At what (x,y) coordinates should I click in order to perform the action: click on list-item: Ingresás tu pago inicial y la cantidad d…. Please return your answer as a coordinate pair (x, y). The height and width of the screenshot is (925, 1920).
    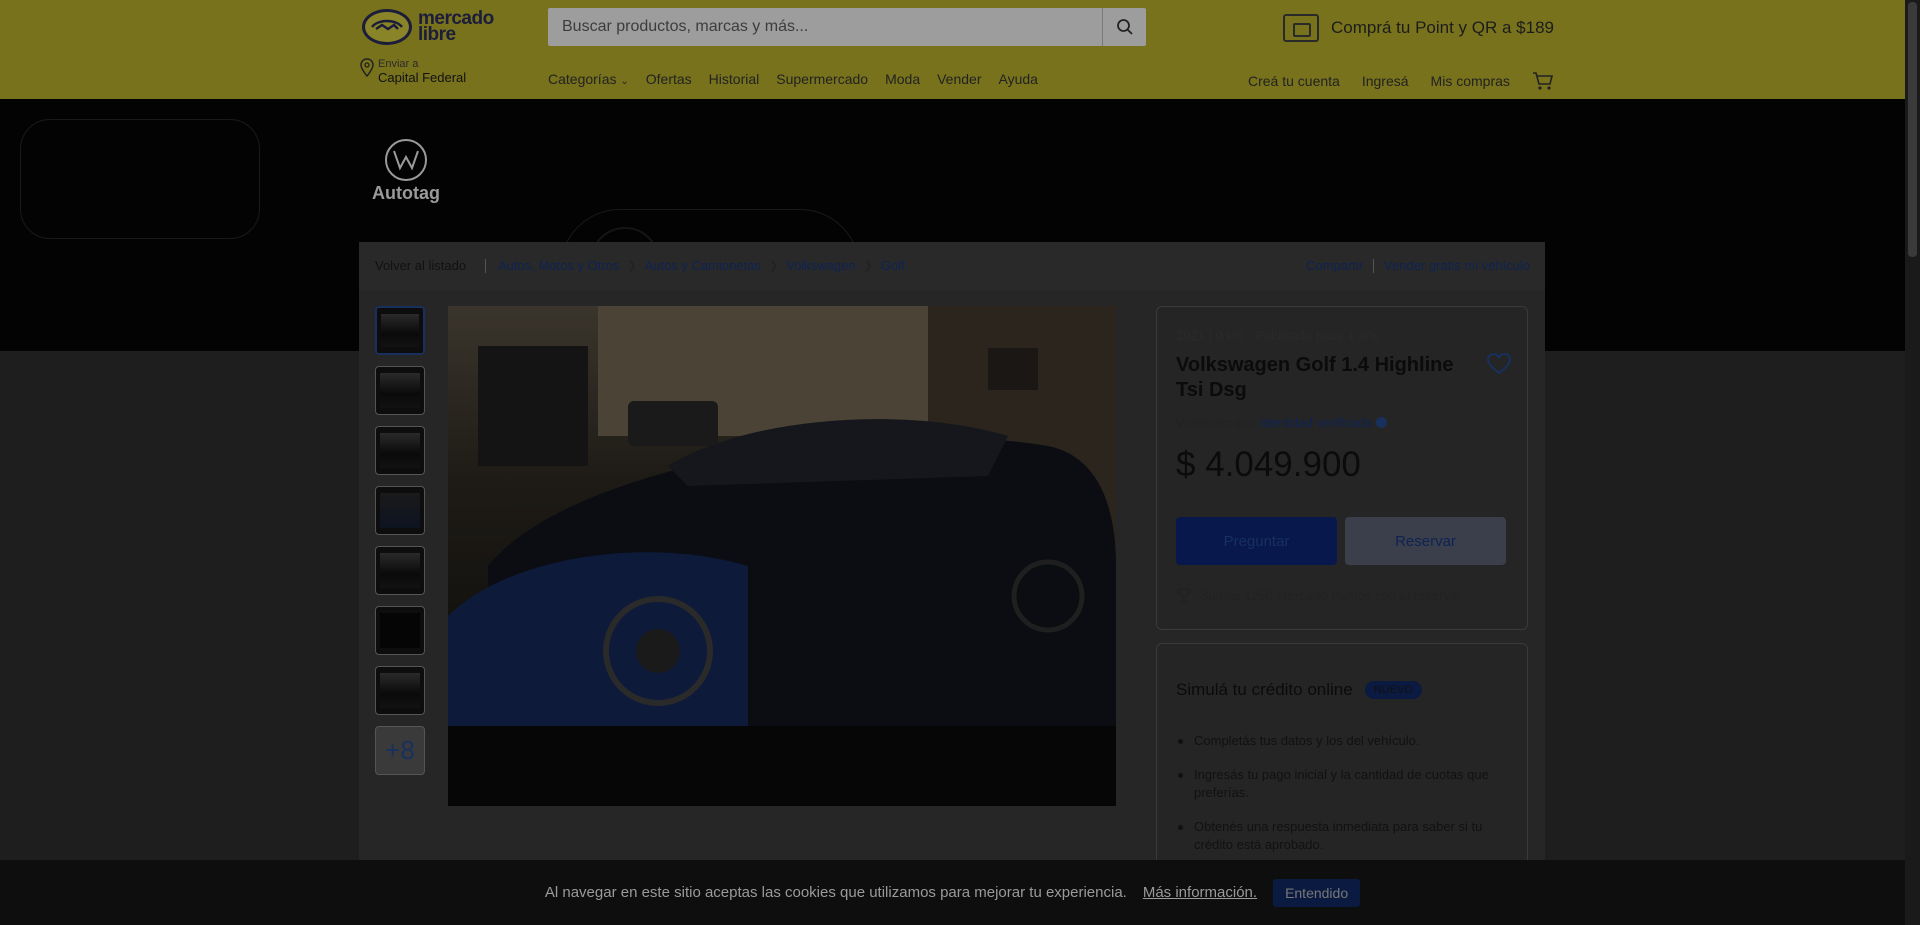
    Looking at the image, I should click on (1336, 784).